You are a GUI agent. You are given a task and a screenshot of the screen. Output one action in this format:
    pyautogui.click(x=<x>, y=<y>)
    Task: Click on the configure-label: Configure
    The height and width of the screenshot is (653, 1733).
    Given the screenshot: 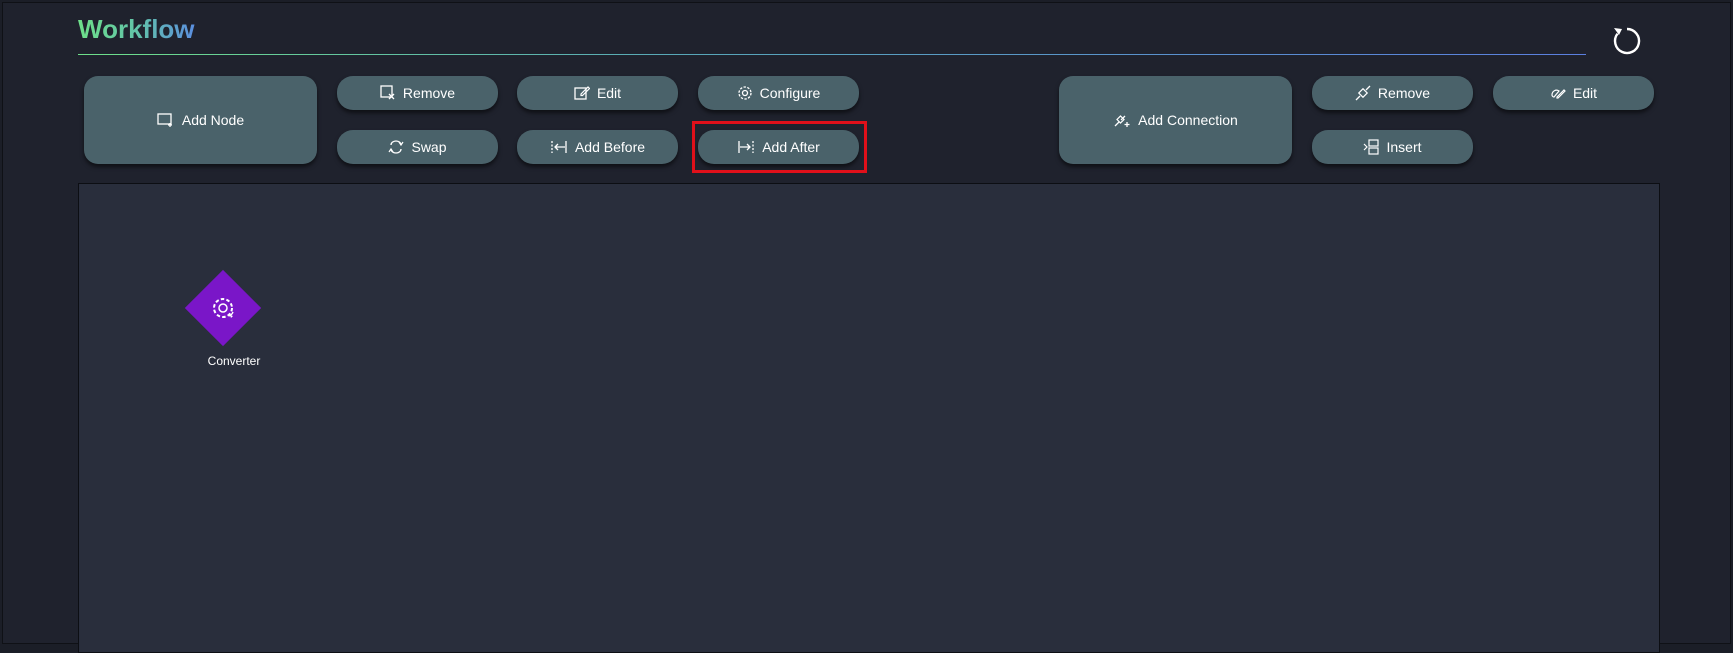 What is the action you would take?
    pyautogui.click(x=790, y=93)
    